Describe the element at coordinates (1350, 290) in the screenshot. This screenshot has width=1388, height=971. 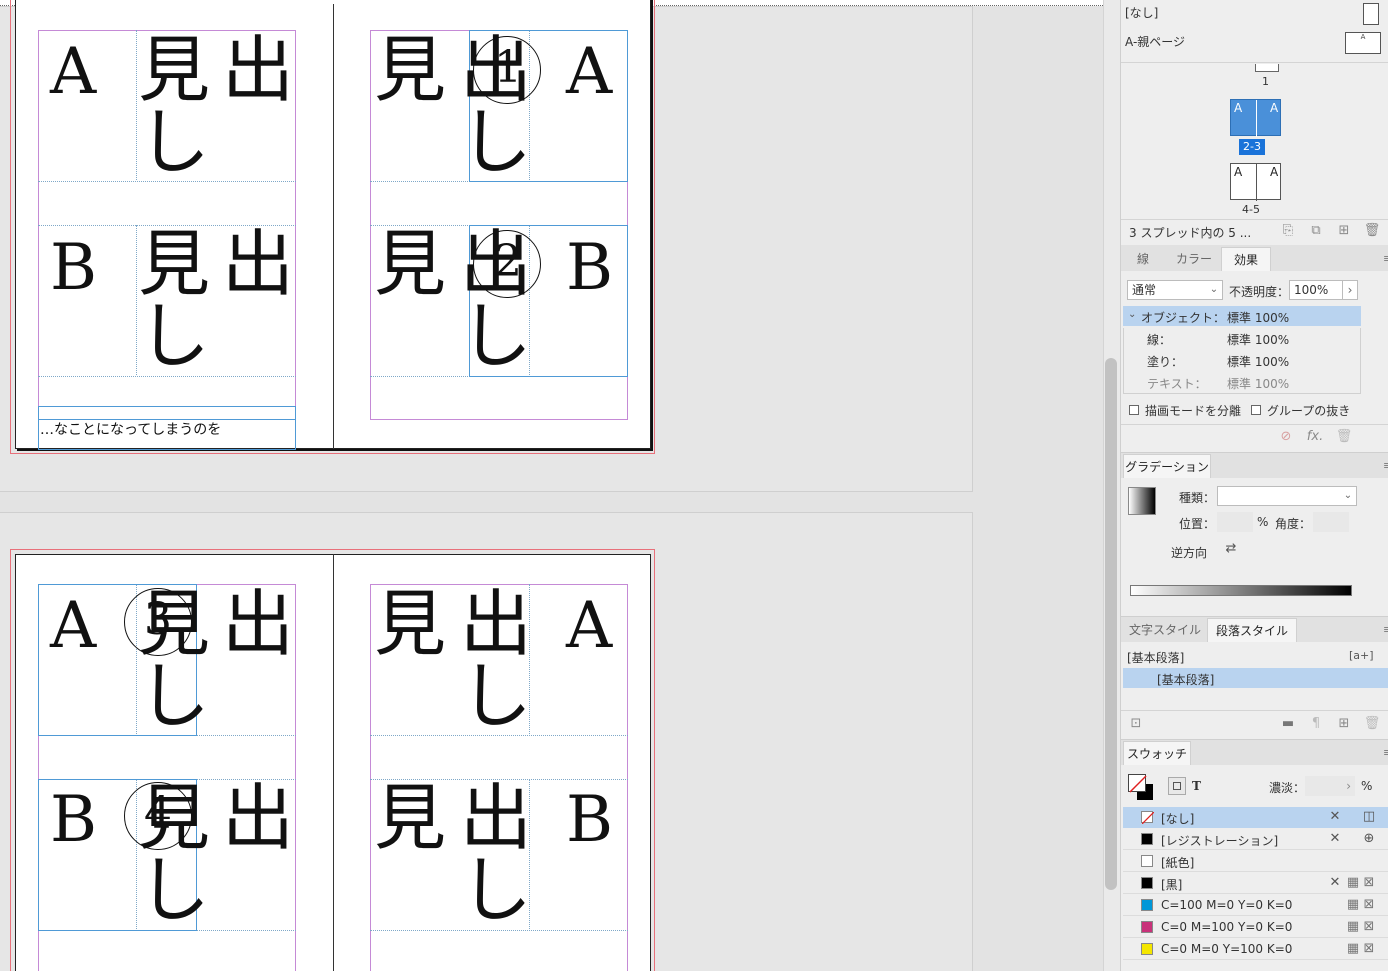
I see `opacity-arrow-icon: ›` at that location.